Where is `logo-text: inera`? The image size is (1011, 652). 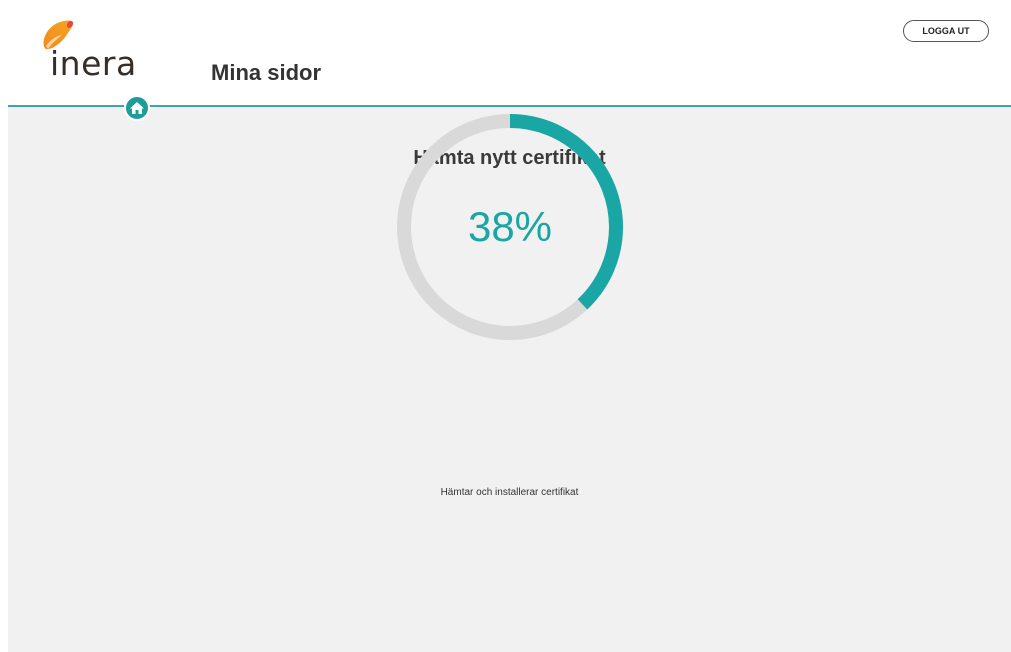
logo-text: inera is located at coordinates (93, 63).